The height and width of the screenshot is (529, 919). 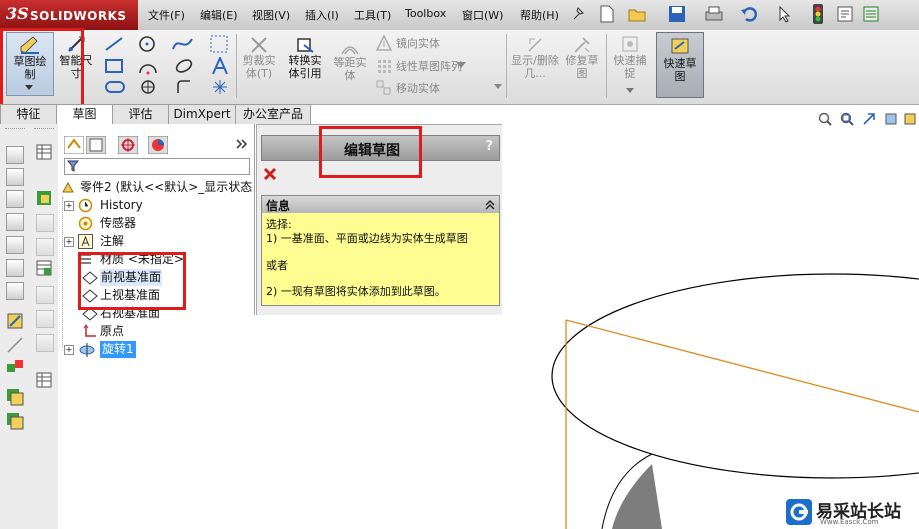 I want to click on circle-tool-icon, so click(x=147, y=44).